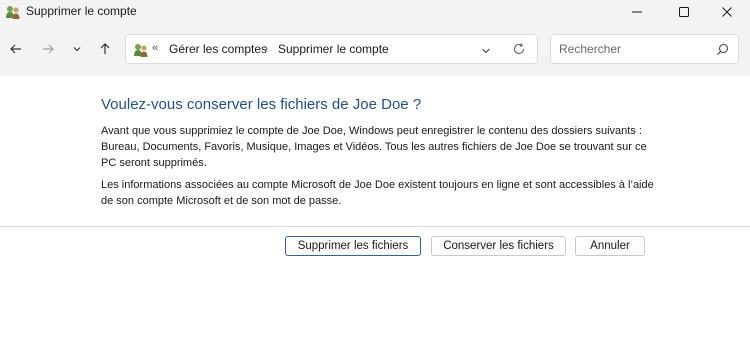 The image size is (750, 360). I want to click on recent-locations-button, so click(77, 49).